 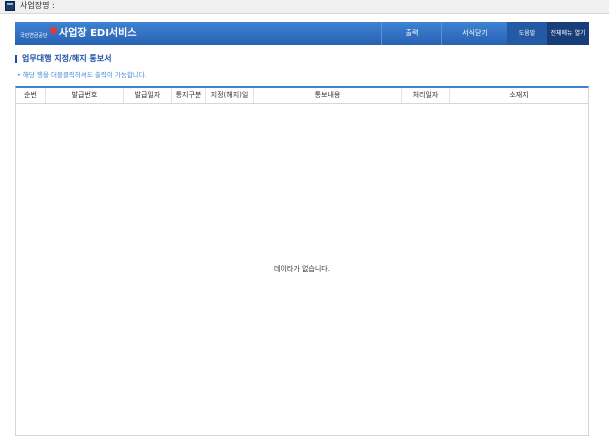 What do you see at coordinates (328, 95) in the screenshot?
I see `col-header-notice-content: 통보내용` at bounding box center [328, 95].